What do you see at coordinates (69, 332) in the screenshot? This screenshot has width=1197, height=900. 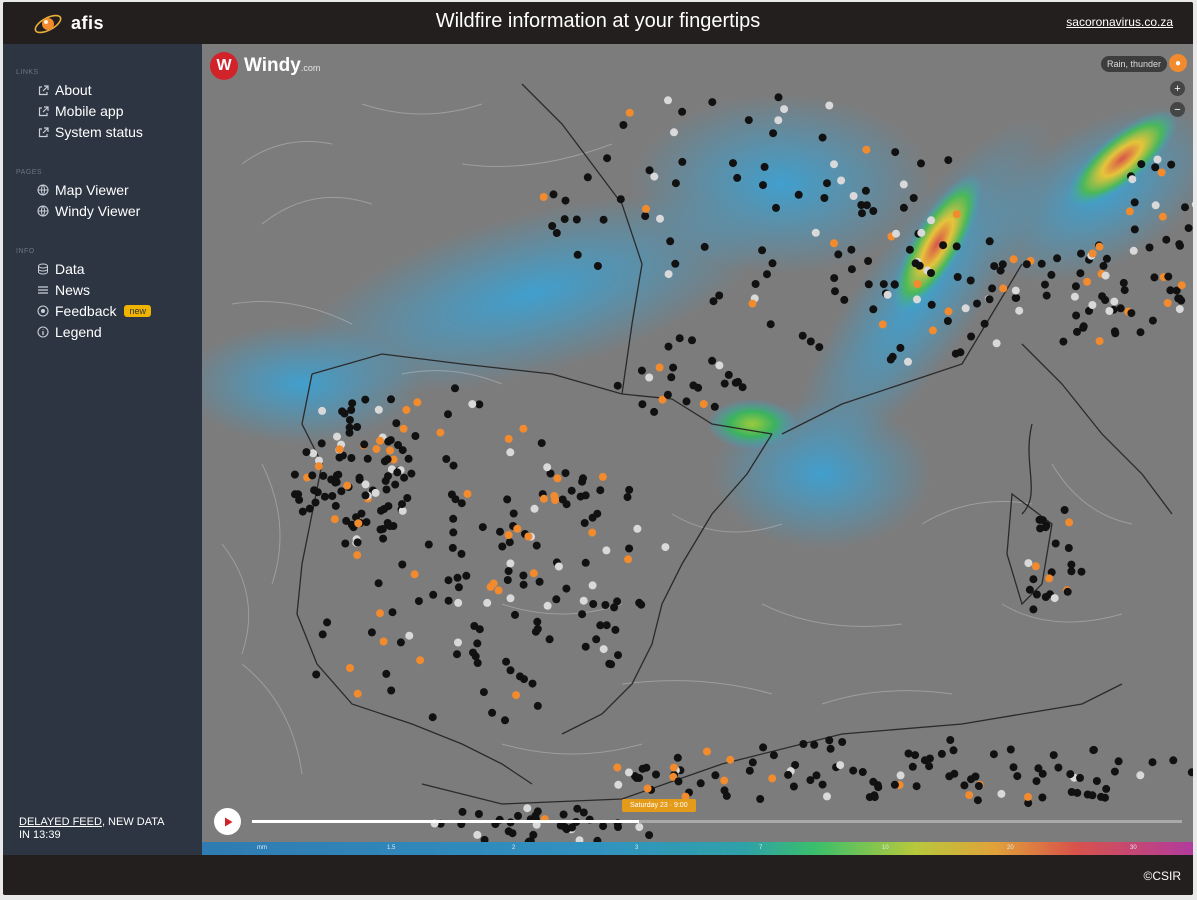 I see `sidebar-item-legend: Legend` at bounding box center [69, 332].